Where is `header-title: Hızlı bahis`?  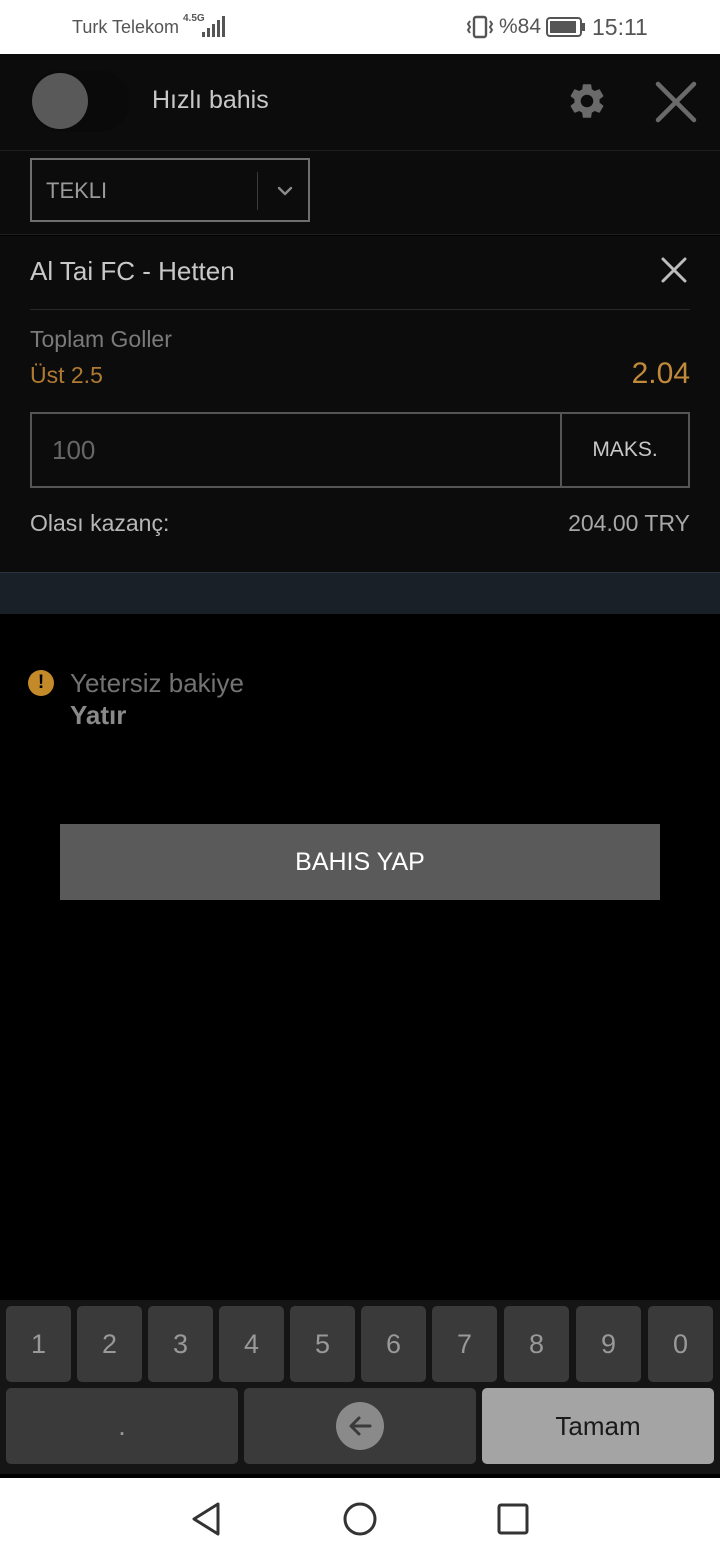
header-title: Hızlı bahis is located at coordinates (210, 100).